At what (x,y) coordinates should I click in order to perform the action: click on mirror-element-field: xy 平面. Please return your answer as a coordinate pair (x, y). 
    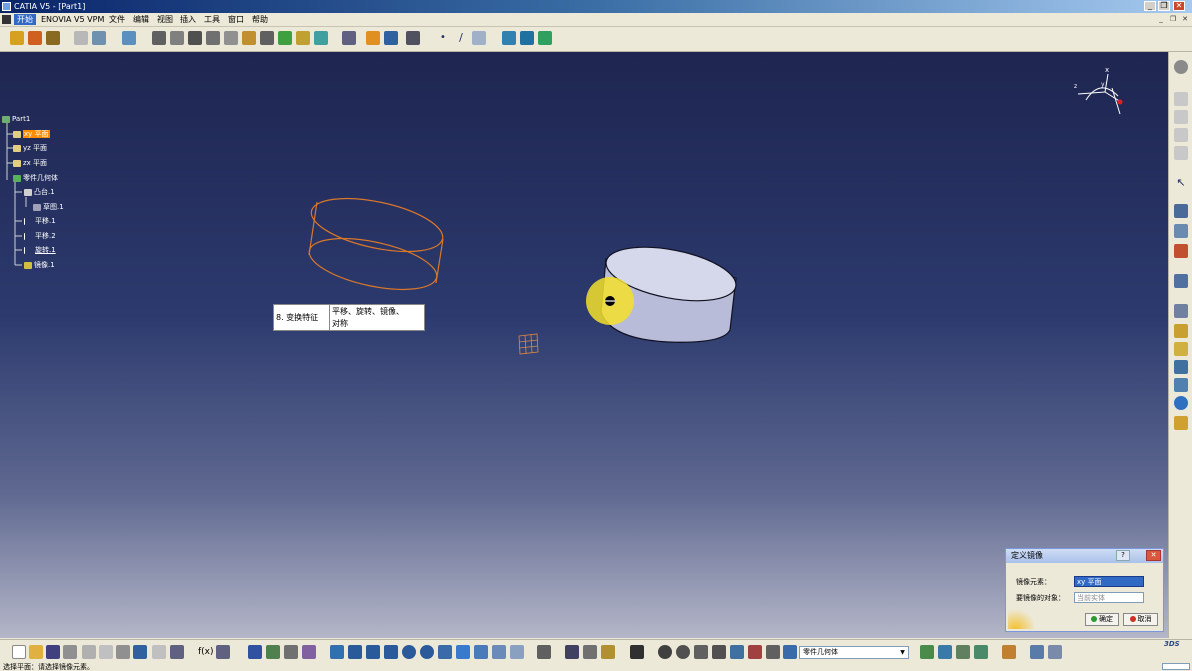
    Looking at the image, I should click on (1109, 581).